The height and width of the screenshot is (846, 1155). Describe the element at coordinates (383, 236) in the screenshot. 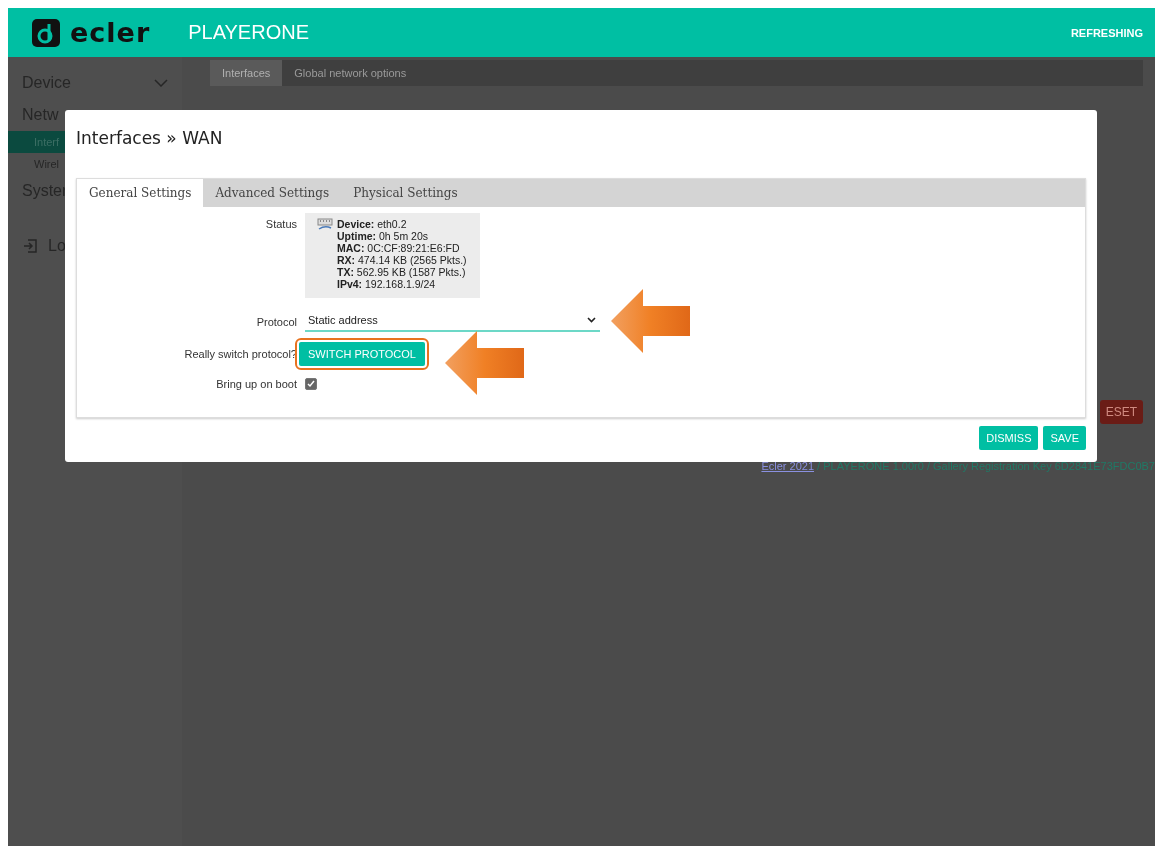

I see `status-line: Uptime: 0h 5m 20s` at that location.